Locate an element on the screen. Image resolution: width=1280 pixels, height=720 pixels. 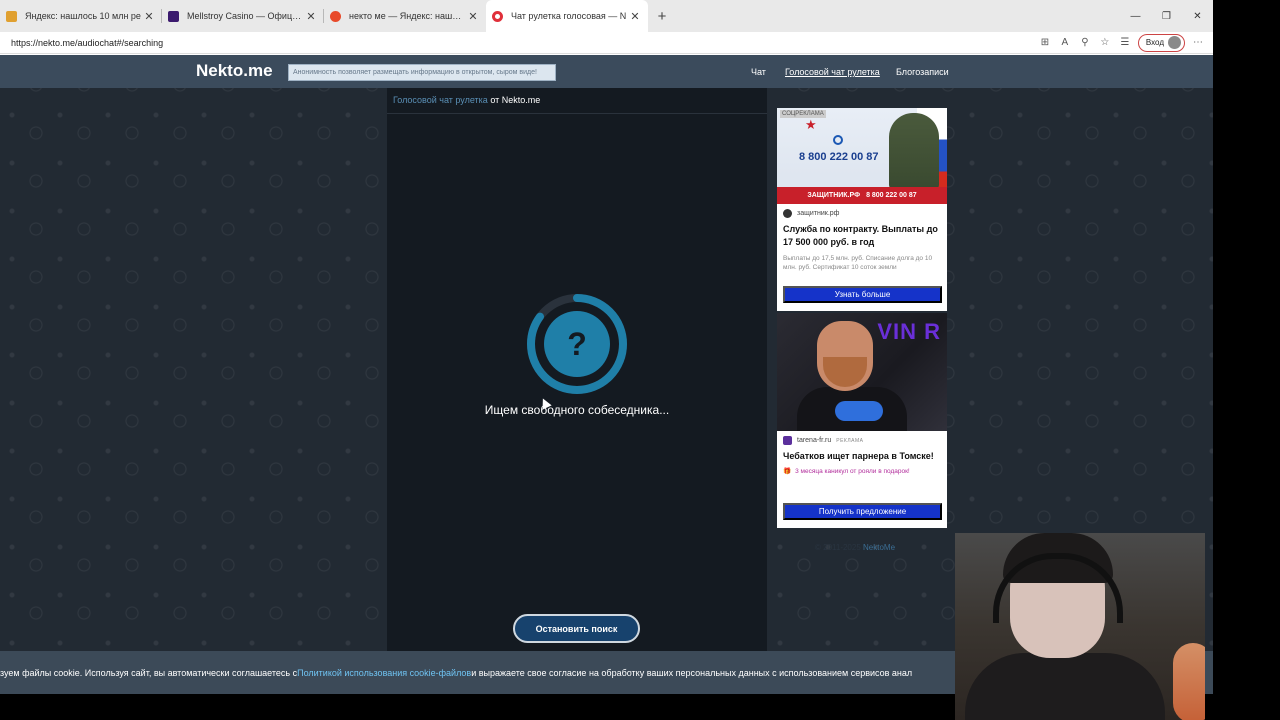
banner-brand: ЗАЩИТНИК.РФ is located at coordinates (834, 195).